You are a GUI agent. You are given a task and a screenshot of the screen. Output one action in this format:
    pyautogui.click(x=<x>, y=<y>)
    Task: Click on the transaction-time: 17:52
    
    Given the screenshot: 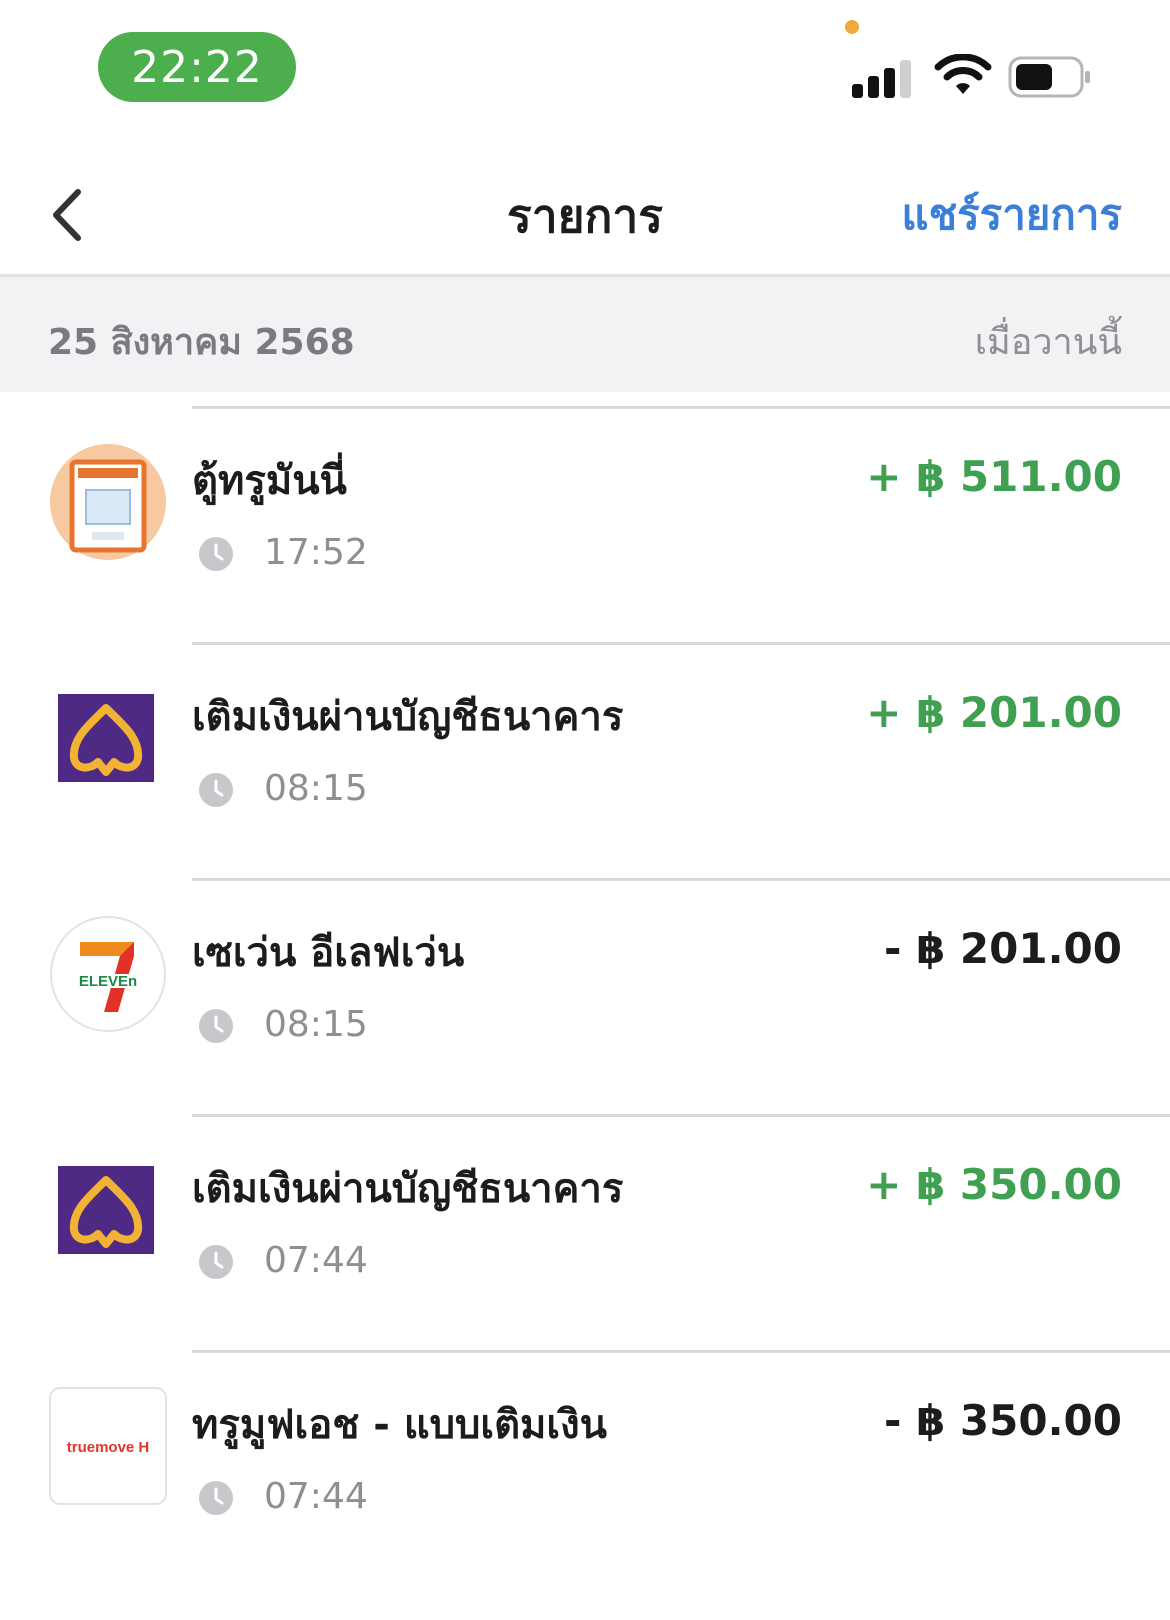 What is the action you would take?
    pyautogui.click(x=316, y=552)
    